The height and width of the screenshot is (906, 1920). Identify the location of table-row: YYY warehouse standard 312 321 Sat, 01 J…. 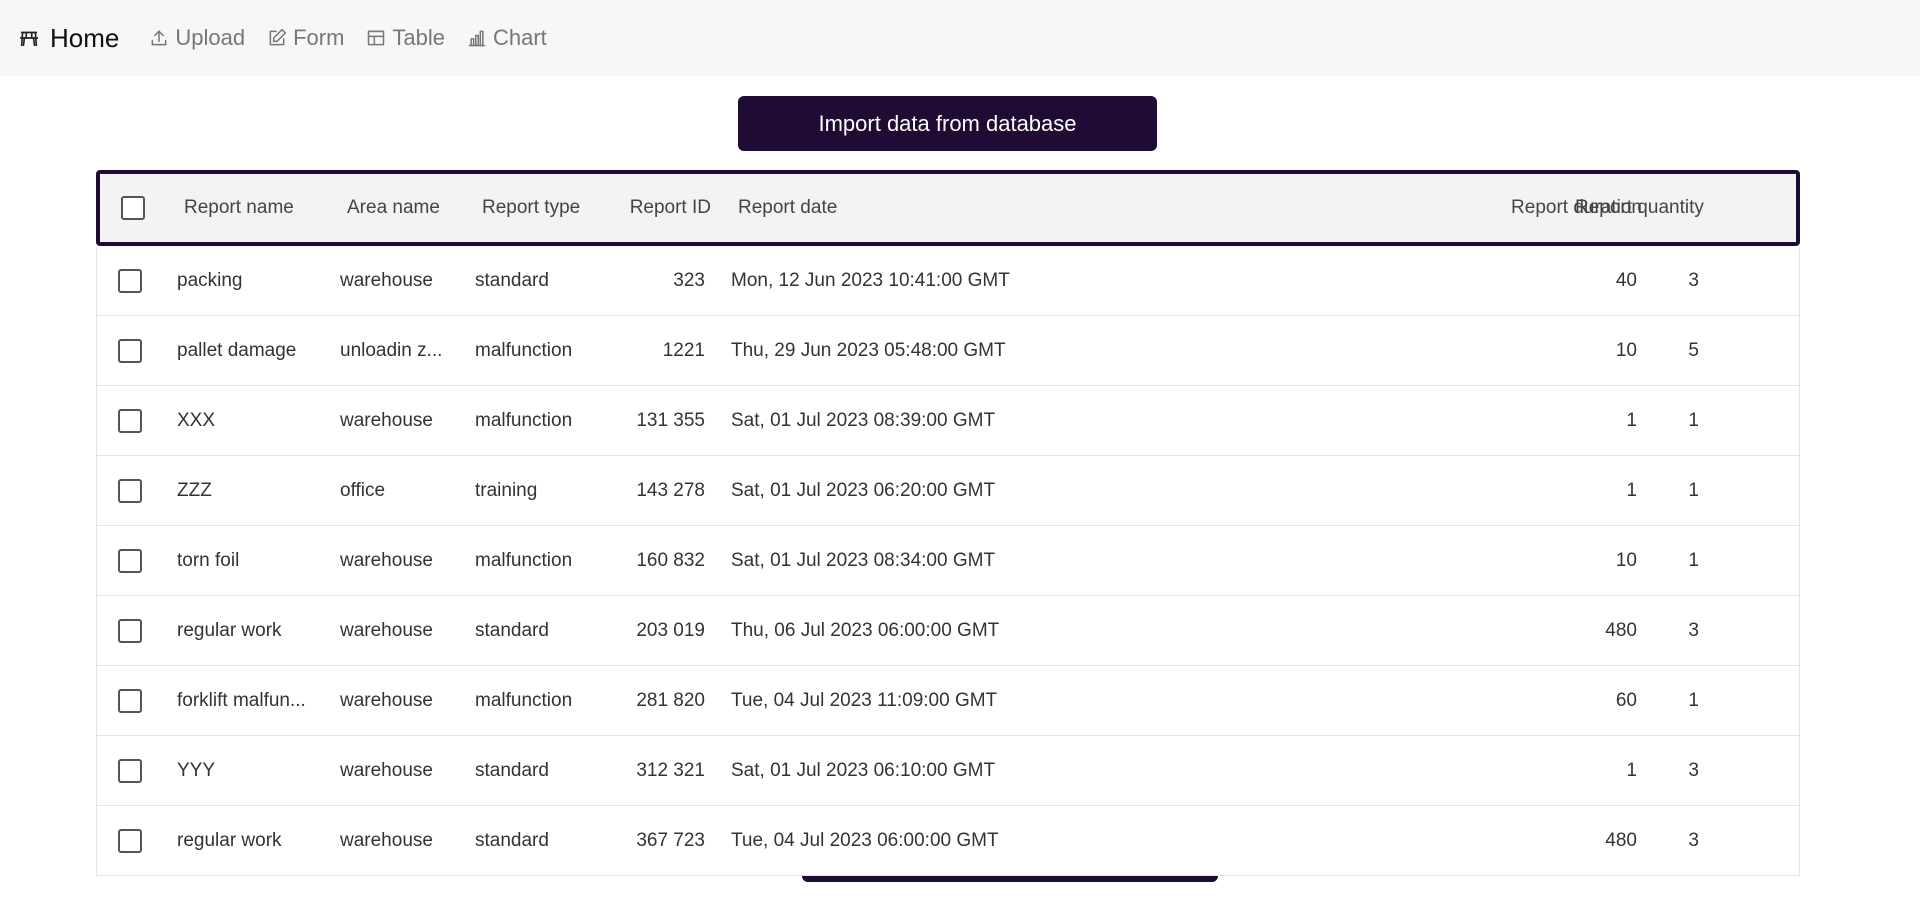
(948, 771).